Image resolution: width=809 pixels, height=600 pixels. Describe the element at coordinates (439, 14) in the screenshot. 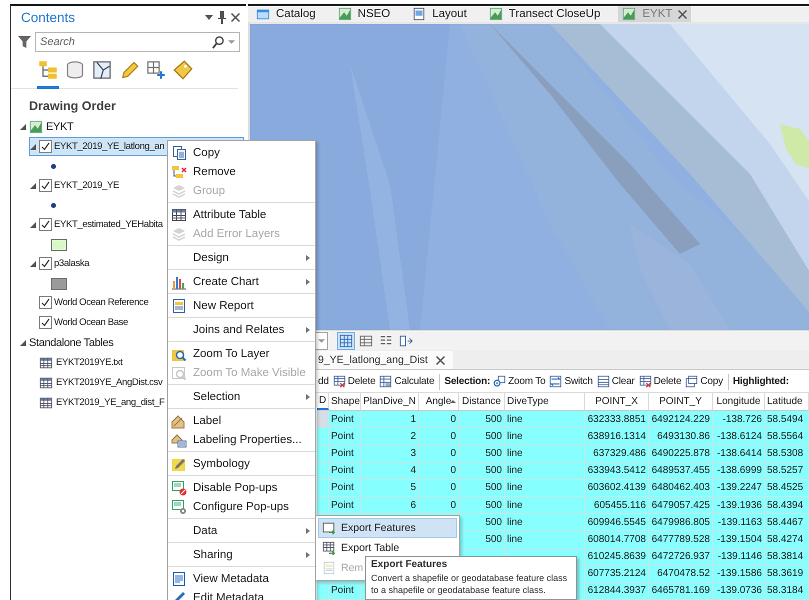

I see `map-tab: Layout` at that location.